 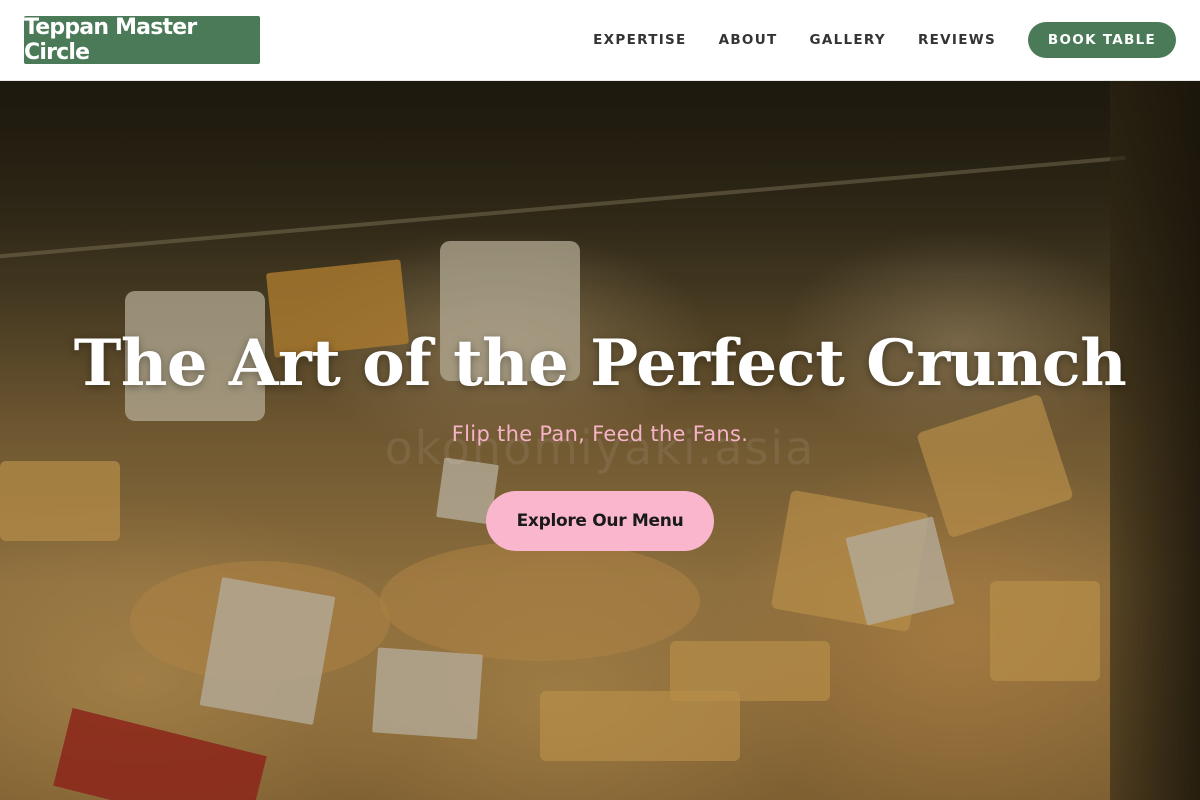 I want to click on hero-subtitle: Flip the Pan, Feed the Fans., so click(x=600, y=434).